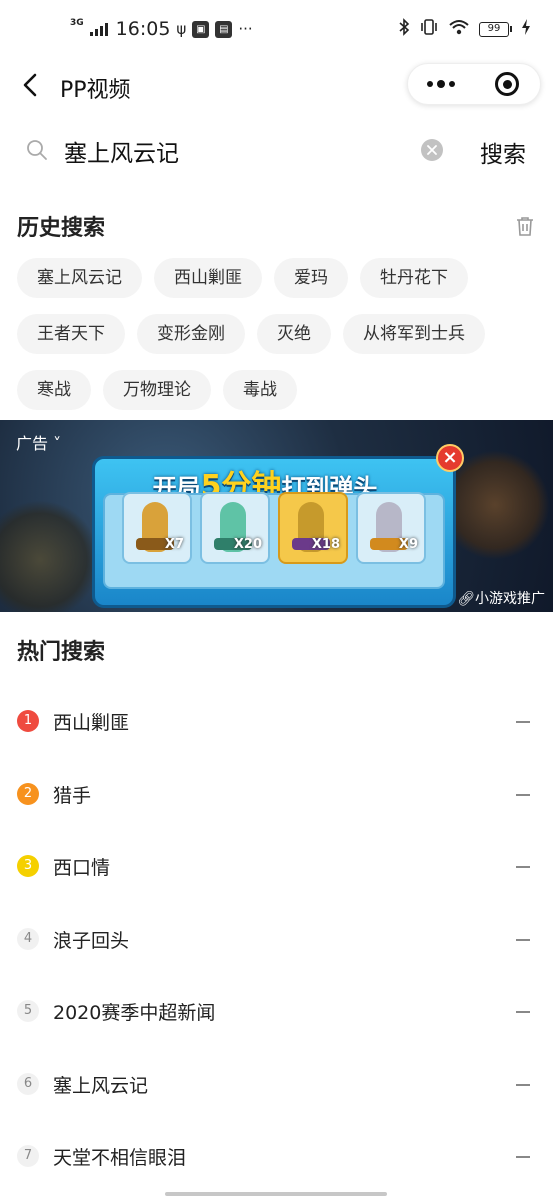  I want to click on rank-badge: 4, so click(28, 938).